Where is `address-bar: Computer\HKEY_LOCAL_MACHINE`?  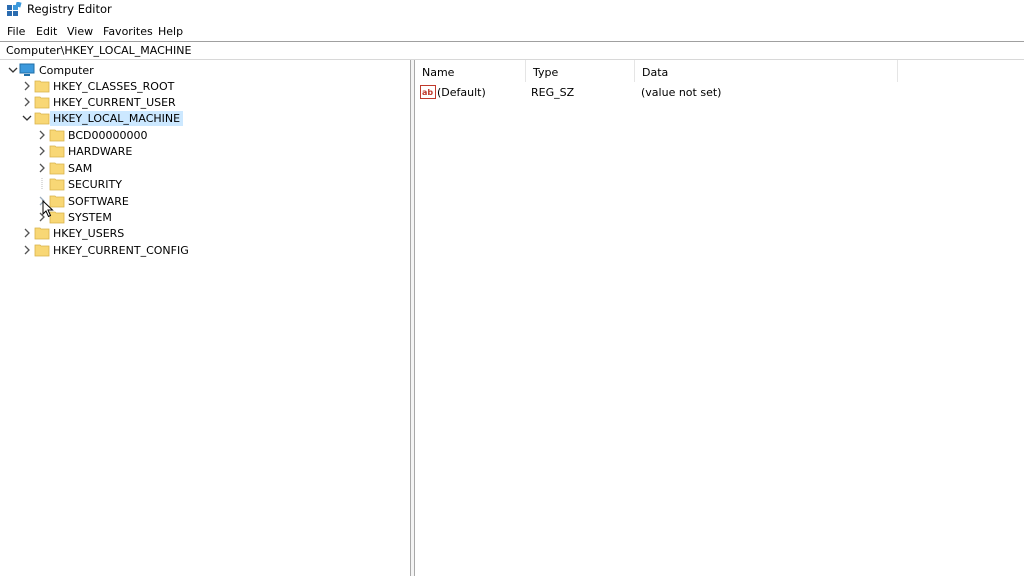 address-bar: Computer\HKEY_LOCAL_MACHINE is located at coordinates (512, 50).